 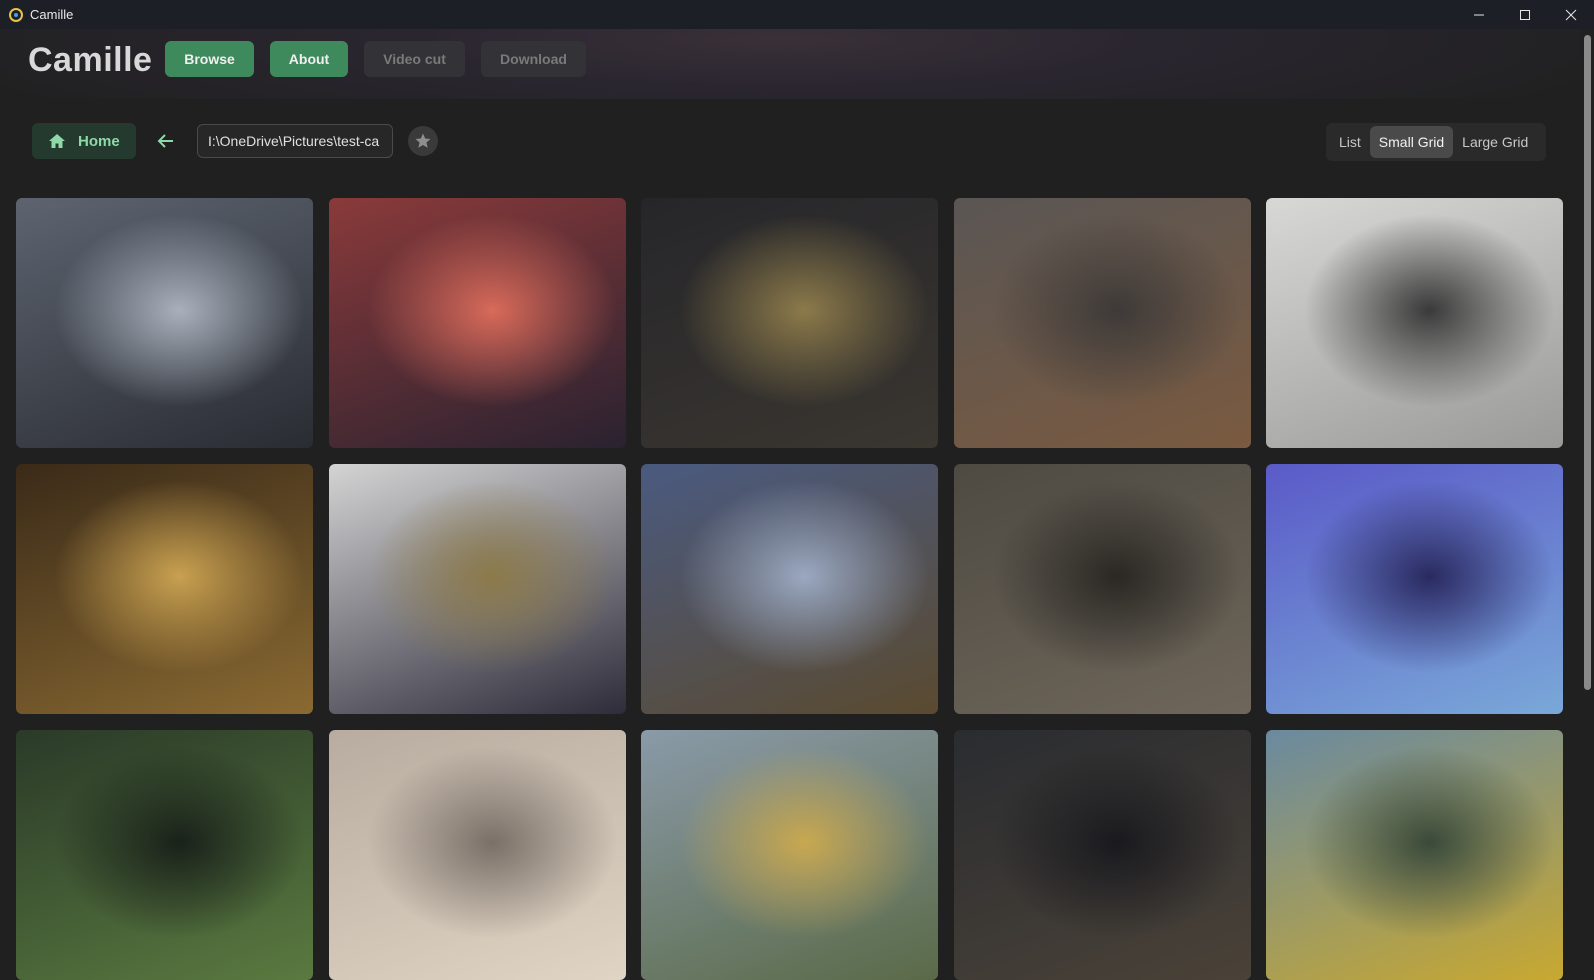 I want to click on window-title: Camille, so click(x=52, y=14).